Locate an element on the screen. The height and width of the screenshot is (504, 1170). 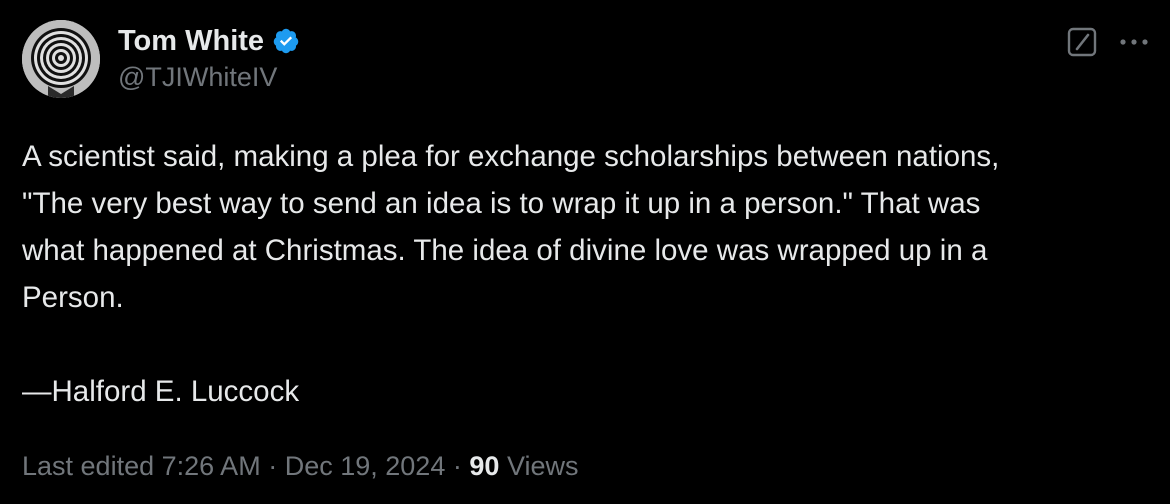
tweet-date: Dec 19, 2024 is located at coordinates (365, 466).